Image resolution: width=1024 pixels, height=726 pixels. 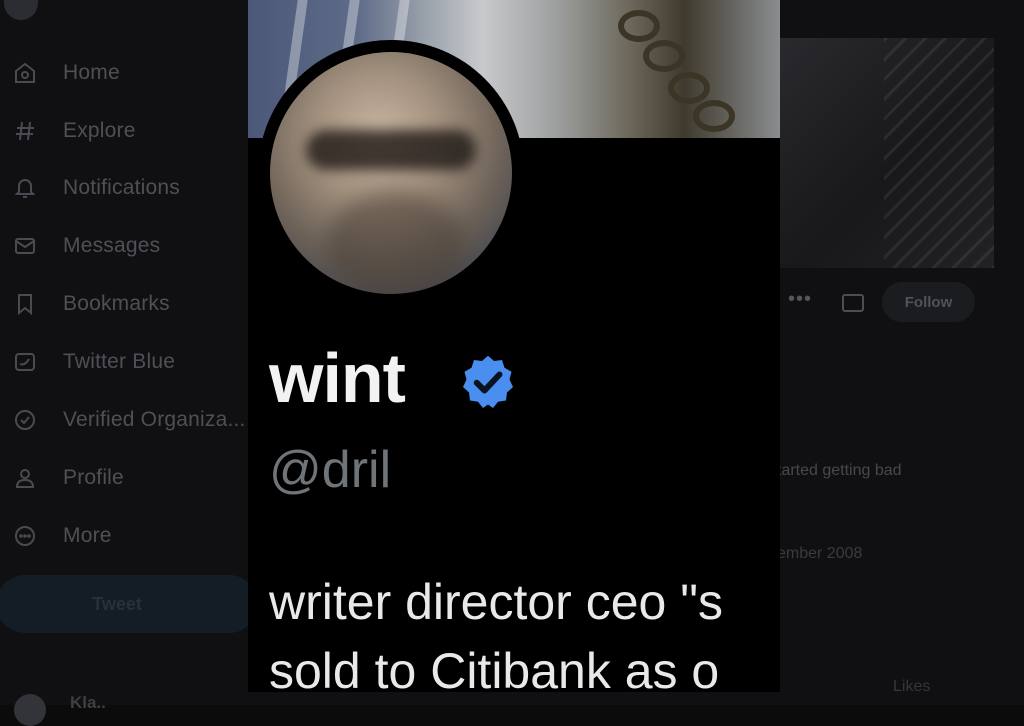 I want to click on sidebar-item-more: More, so click(x=125, y=536).